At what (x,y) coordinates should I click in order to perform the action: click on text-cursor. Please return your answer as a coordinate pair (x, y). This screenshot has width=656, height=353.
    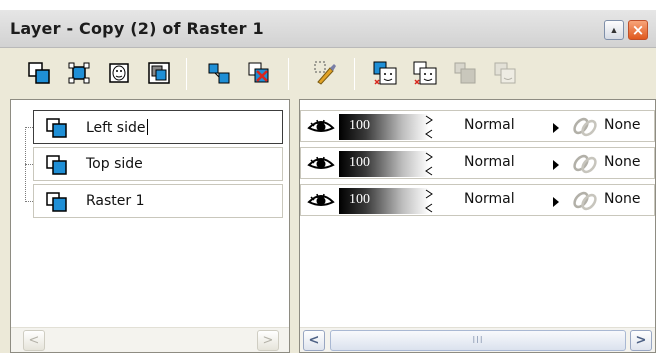
    Looking at the image, I should click on (148, 127).